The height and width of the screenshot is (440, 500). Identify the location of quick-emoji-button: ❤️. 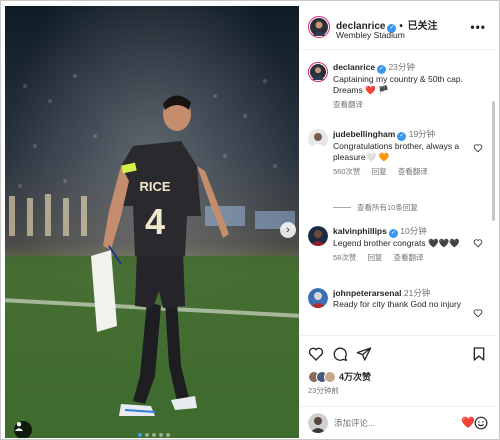
(468, 422).